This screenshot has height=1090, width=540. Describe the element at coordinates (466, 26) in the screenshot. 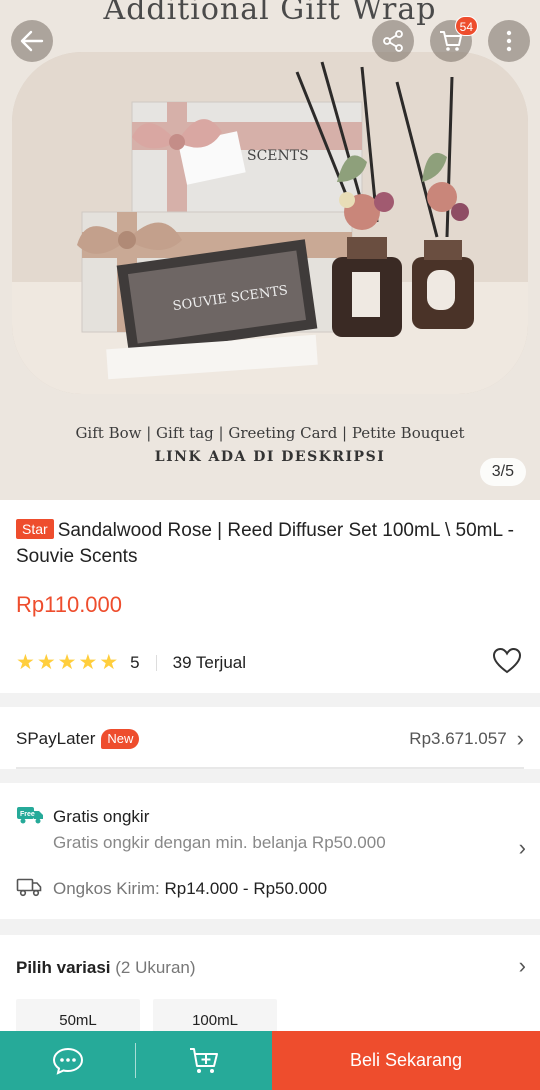

I see `cart-count-badge: 54` at that location.